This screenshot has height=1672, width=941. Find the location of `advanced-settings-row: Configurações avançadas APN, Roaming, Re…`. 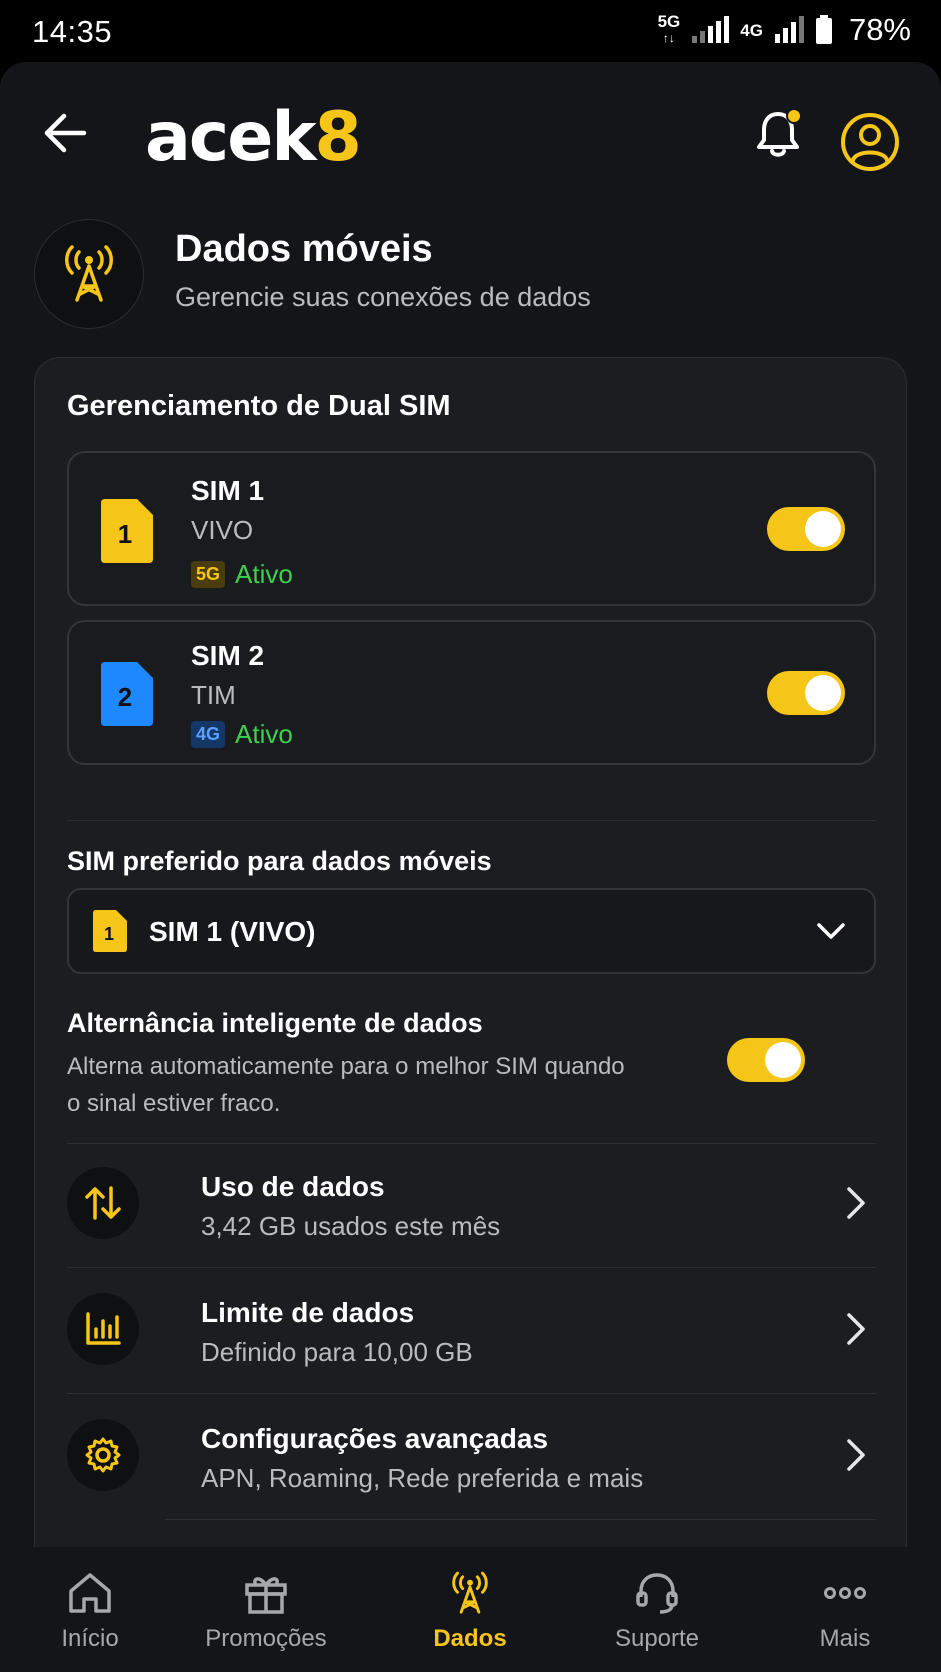

advanced-settings-row: Configurações avançadas APN, Roaming, Re… is located at coordinates (471, 1456).